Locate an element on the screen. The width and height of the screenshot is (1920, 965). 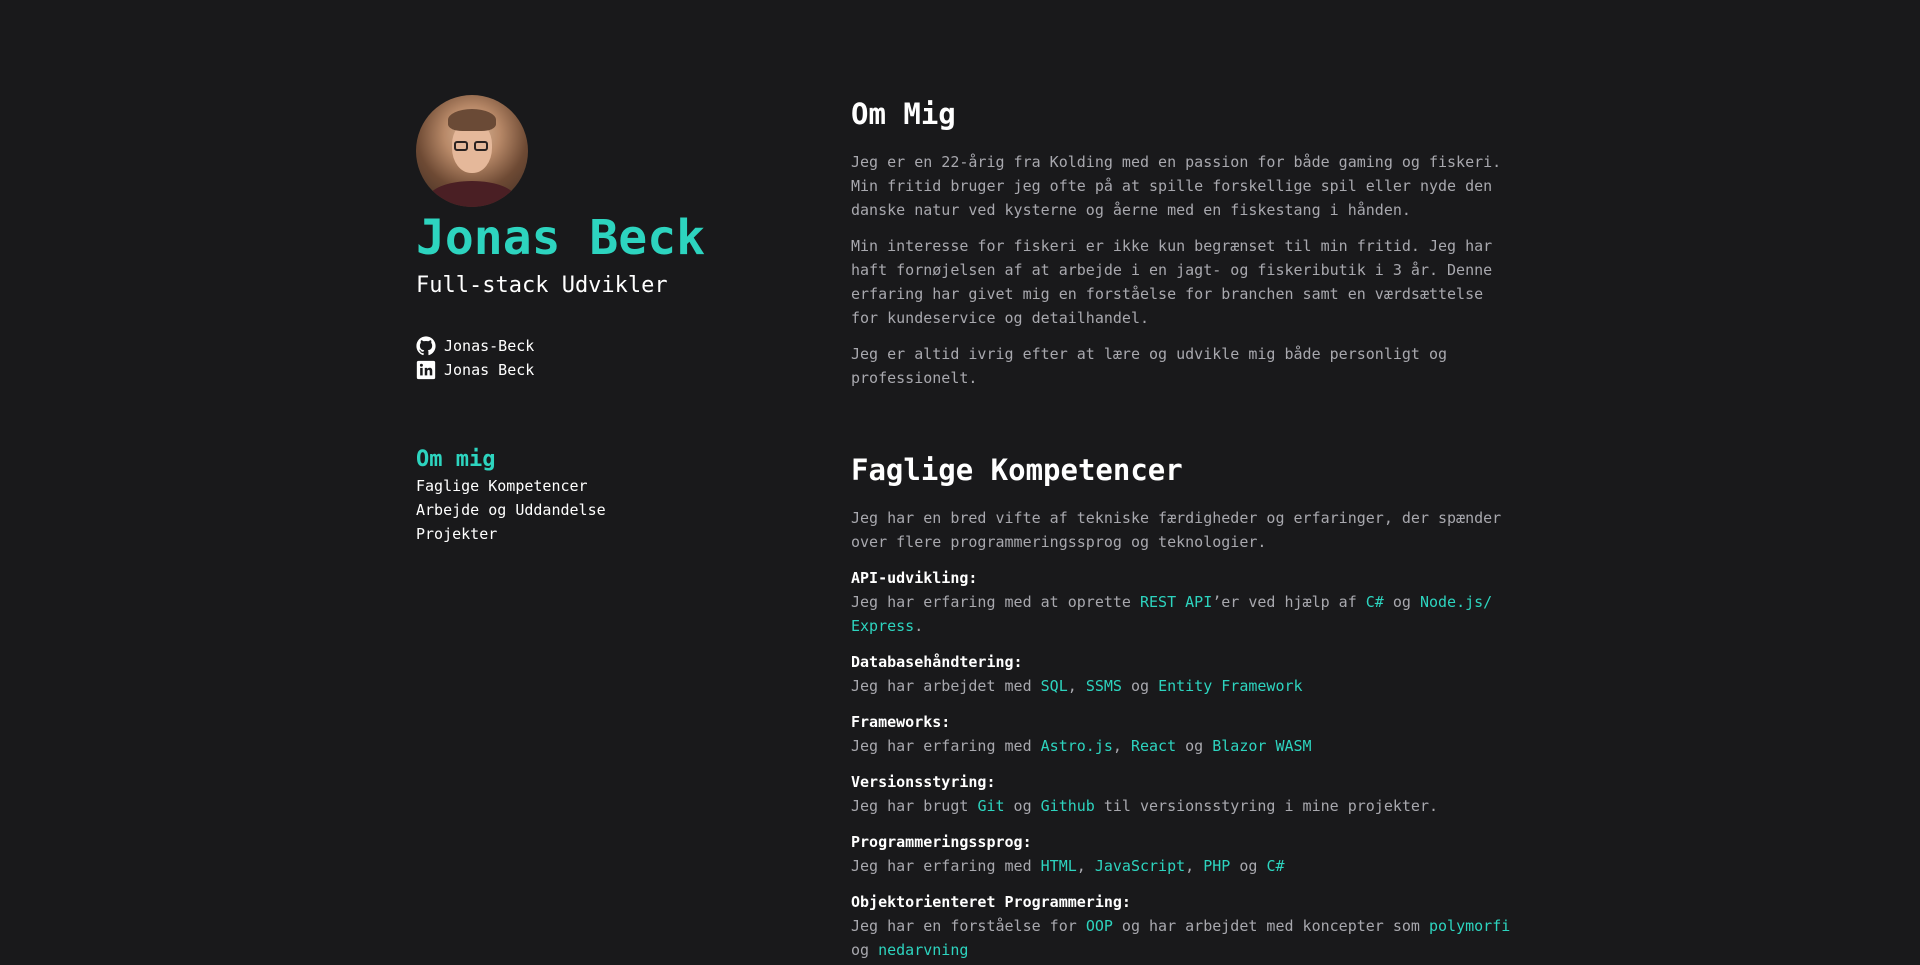
avatar-shirt is located at coordinates (472, 194).